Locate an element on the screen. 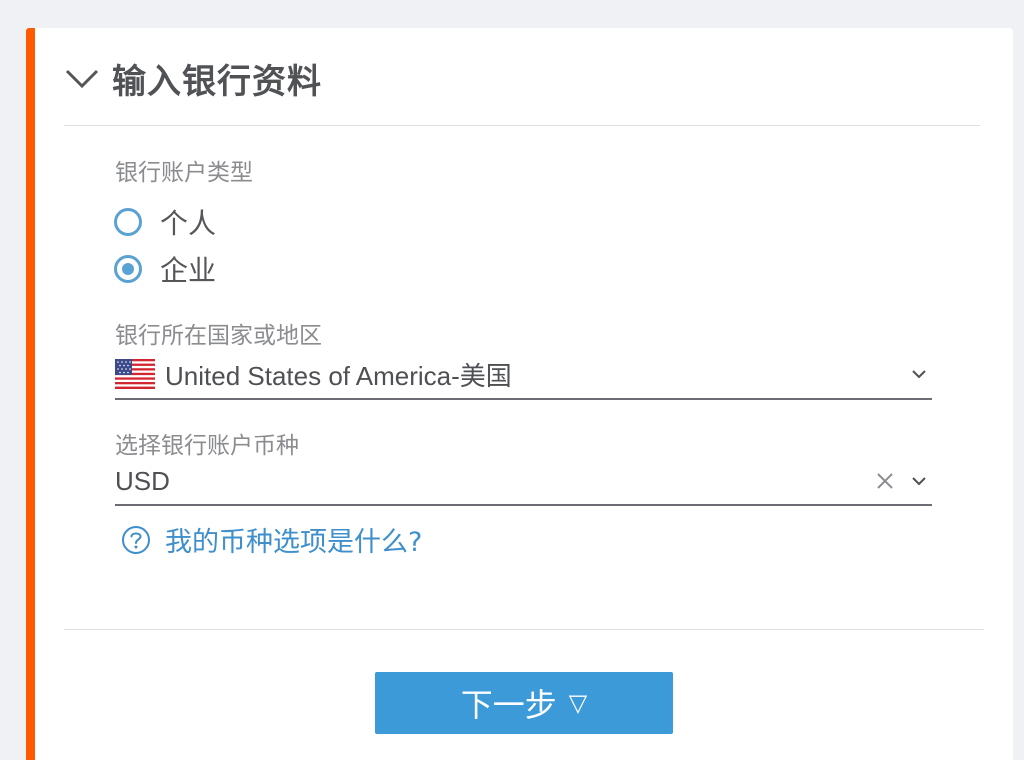 This screenshot has width=1024, height=760. bank-country-select: United States of America-美国 is located at coordinates (523, 375).